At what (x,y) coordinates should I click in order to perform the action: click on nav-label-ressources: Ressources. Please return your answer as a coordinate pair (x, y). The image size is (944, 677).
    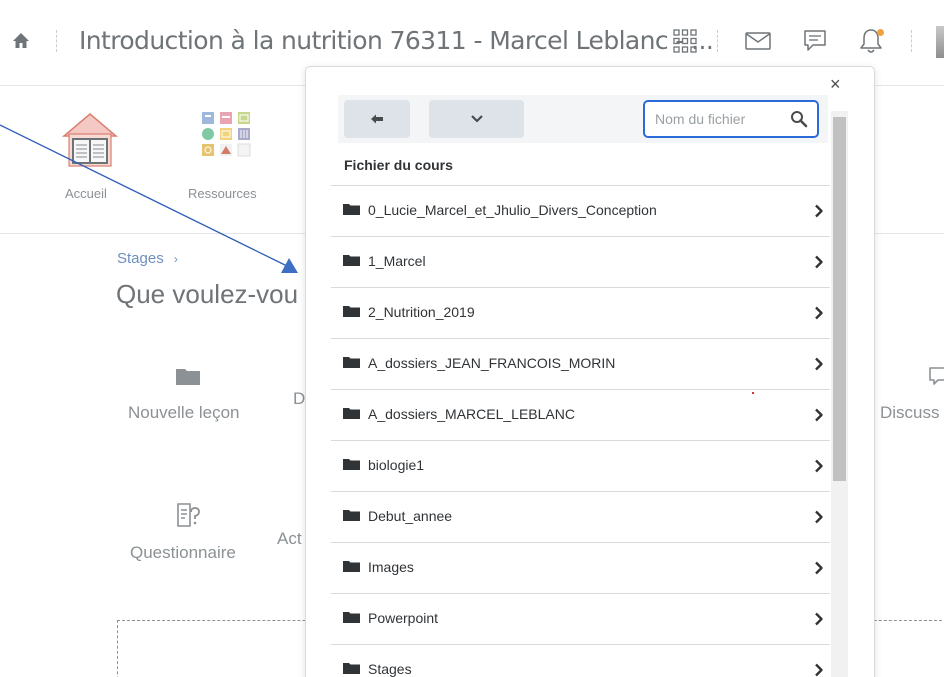
    Looking at the image, I should click on (222, 193).